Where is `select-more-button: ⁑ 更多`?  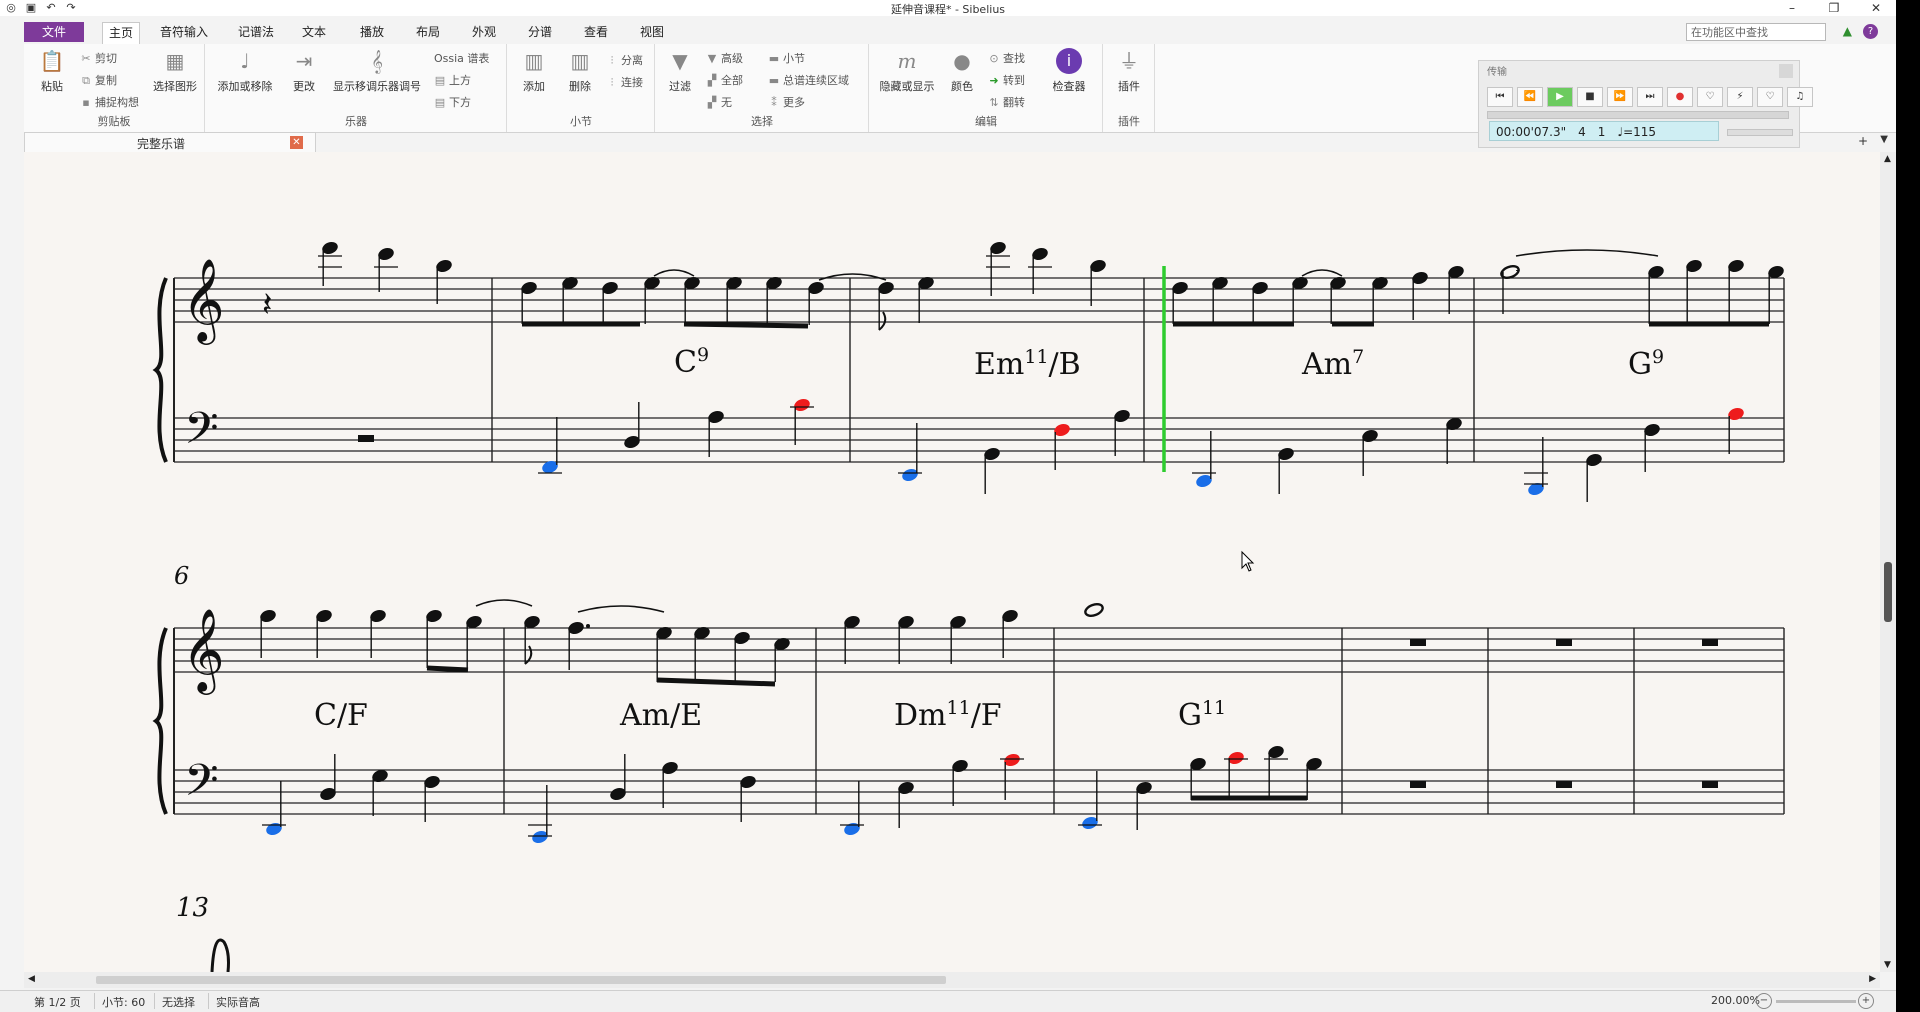 select-more-button: ⁑ 更多 is located at coordinates (786, 102).